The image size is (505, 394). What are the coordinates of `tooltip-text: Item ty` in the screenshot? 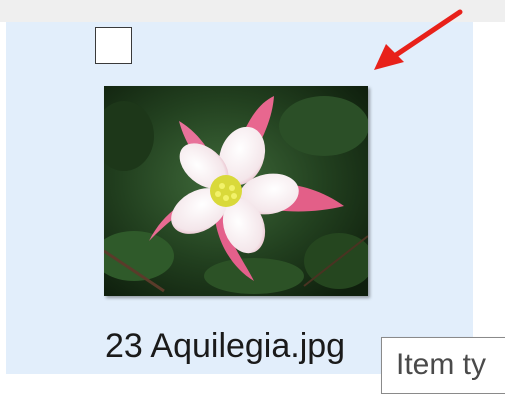 It's located at (441, 364).